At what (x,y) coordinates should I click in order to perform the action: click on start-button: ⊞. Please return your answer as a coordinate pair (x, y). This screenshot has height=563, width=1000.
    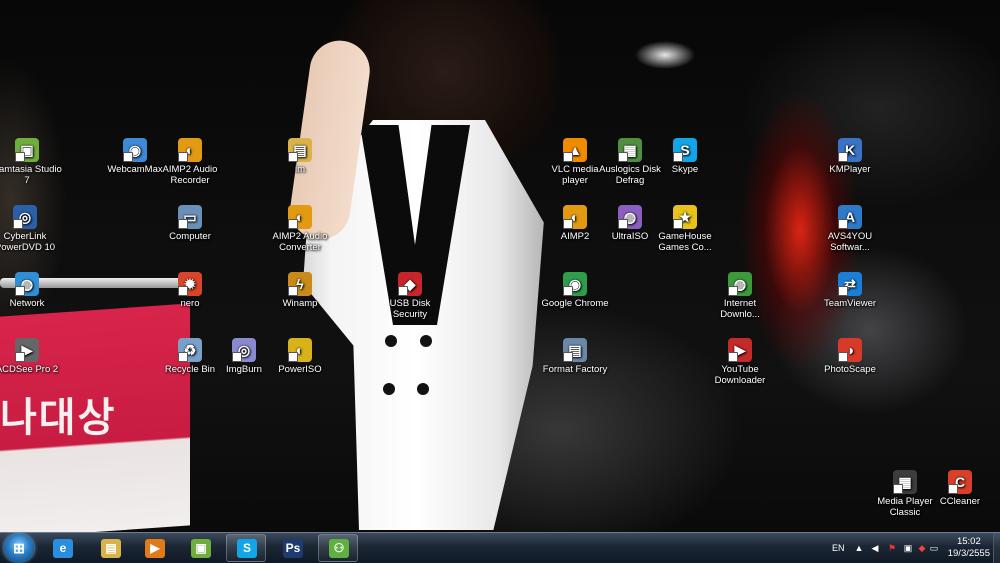
    Looking at the image, I should click on (19, 548).